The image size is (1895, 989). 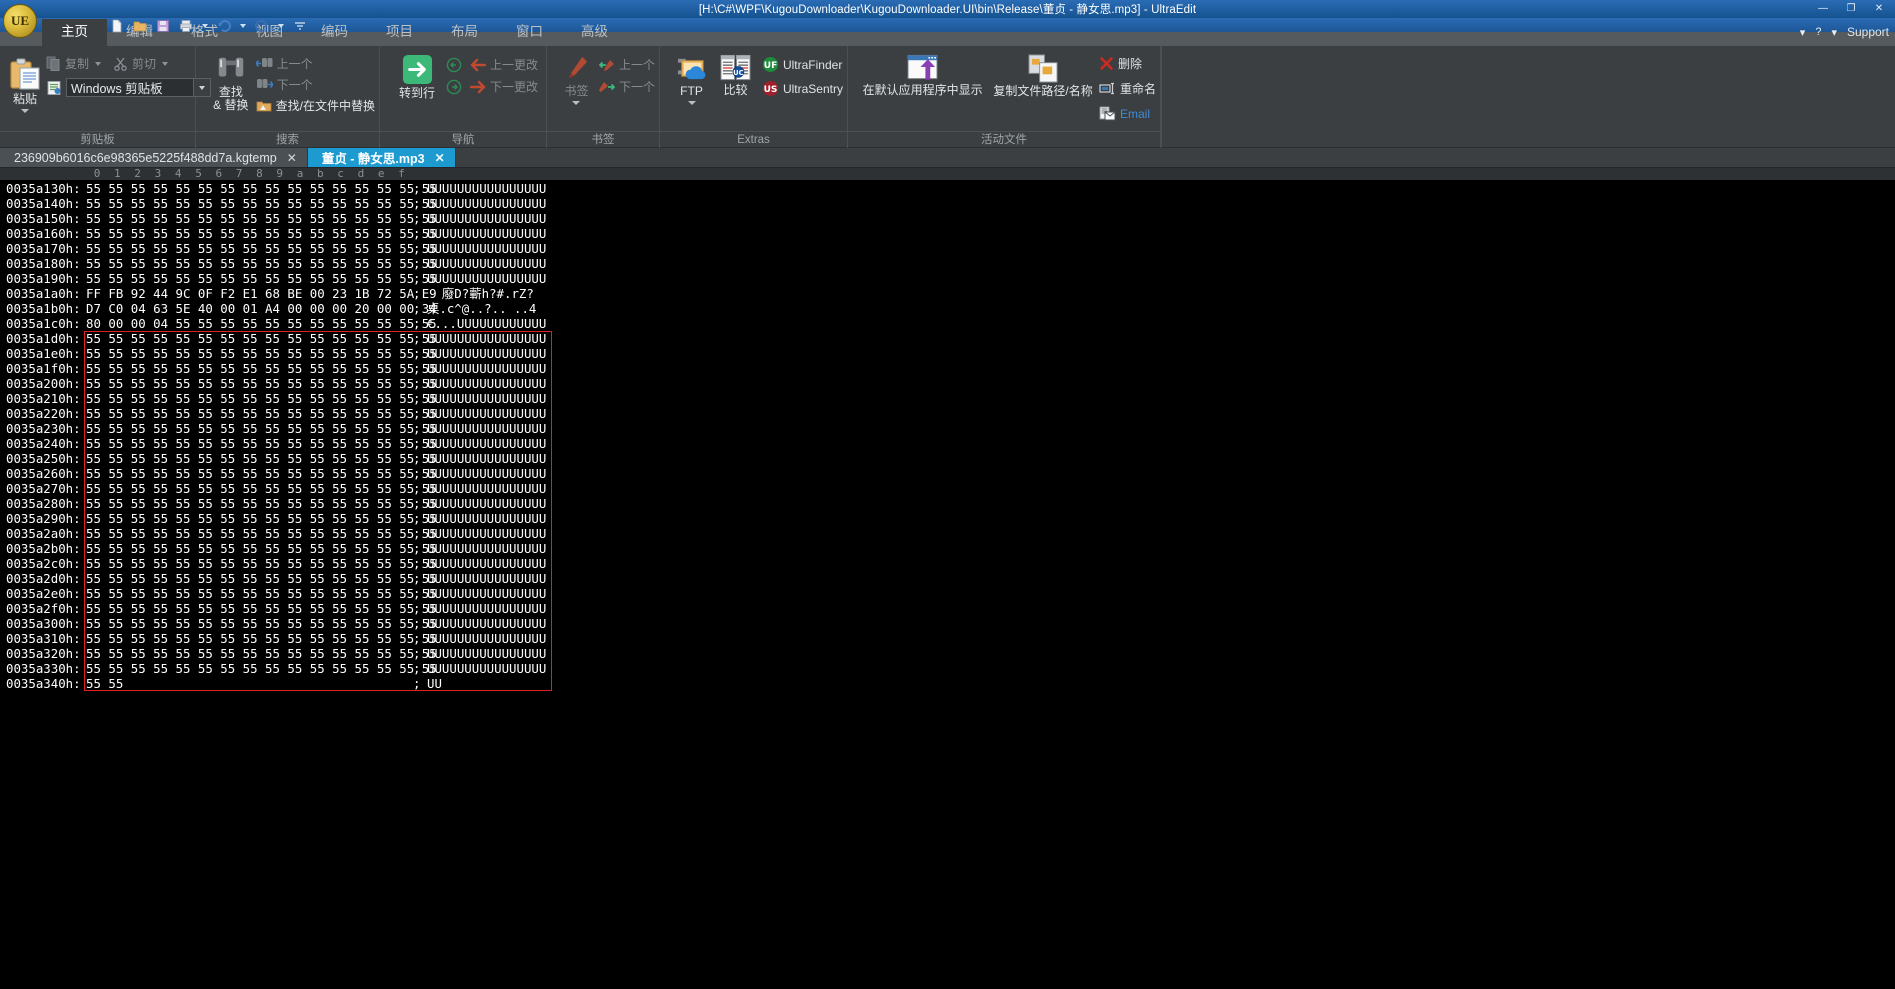 What do you see at coordinates (315, 84) in the screenshot?
I see `find-next-button: 下一个` at bounding box center [315, 84].